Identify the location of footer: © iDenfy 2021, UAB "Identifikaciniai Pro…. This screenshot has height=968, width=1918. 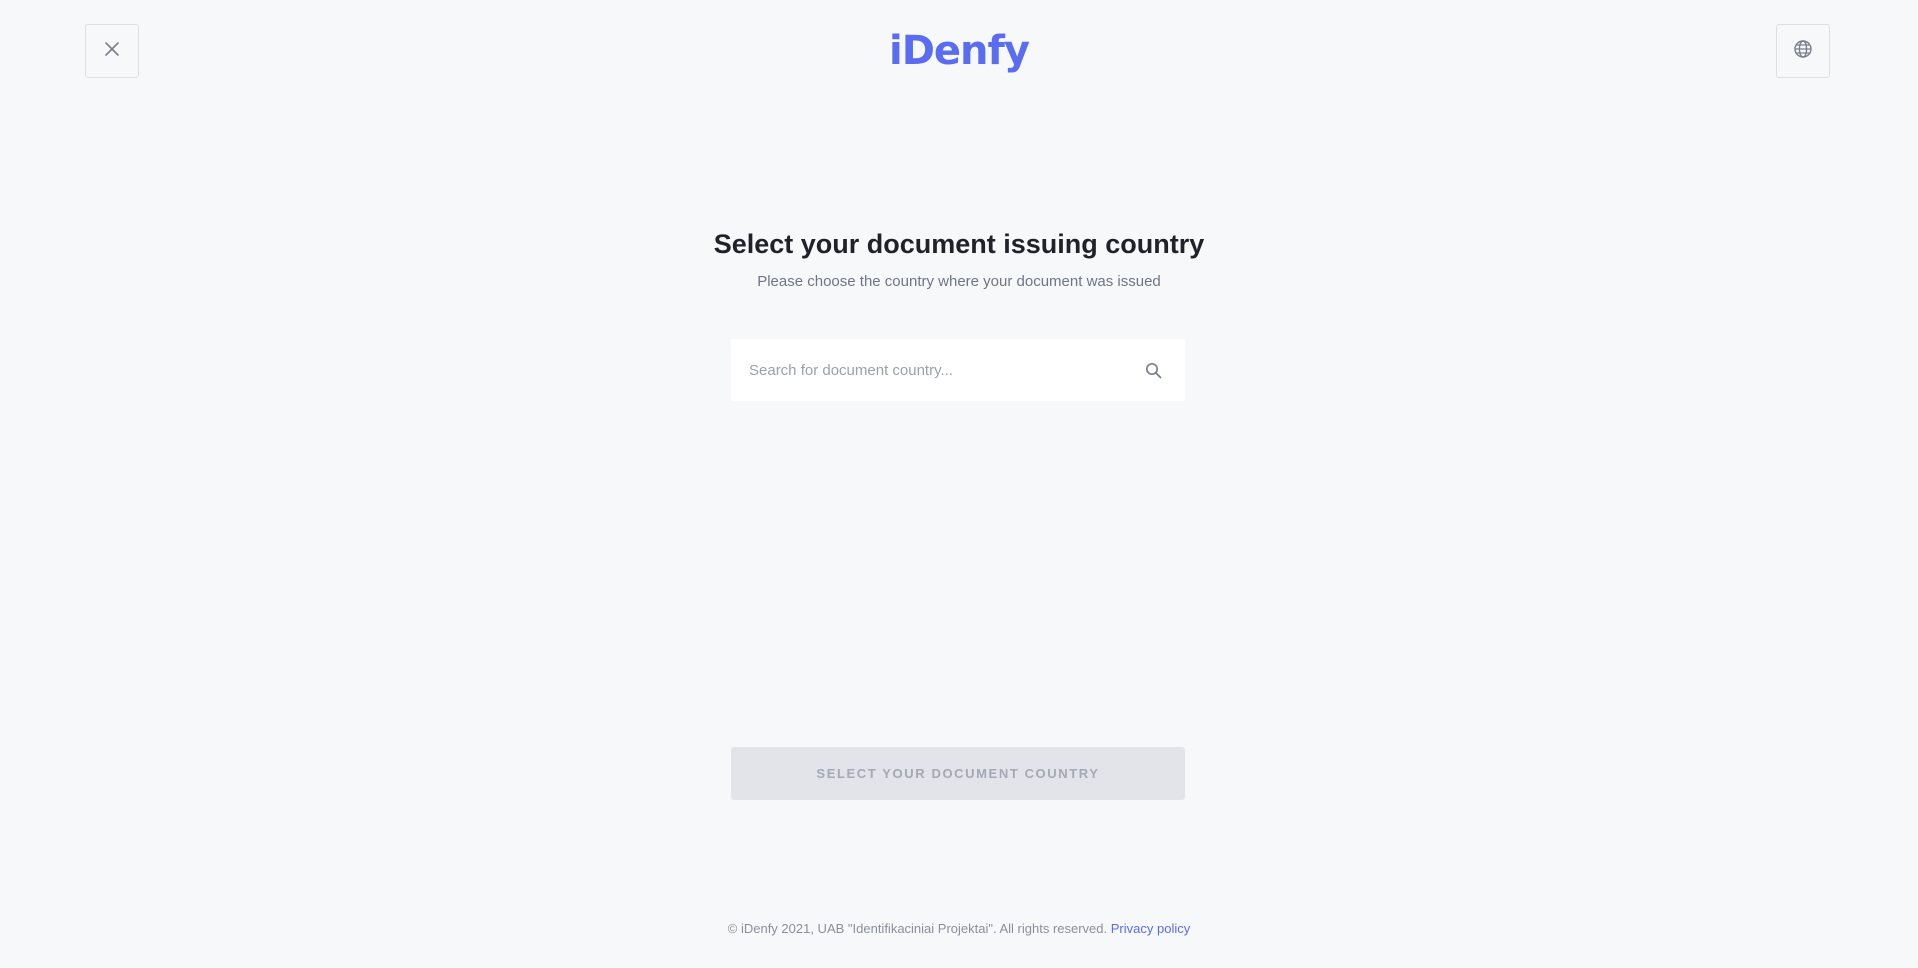
(959, 928).